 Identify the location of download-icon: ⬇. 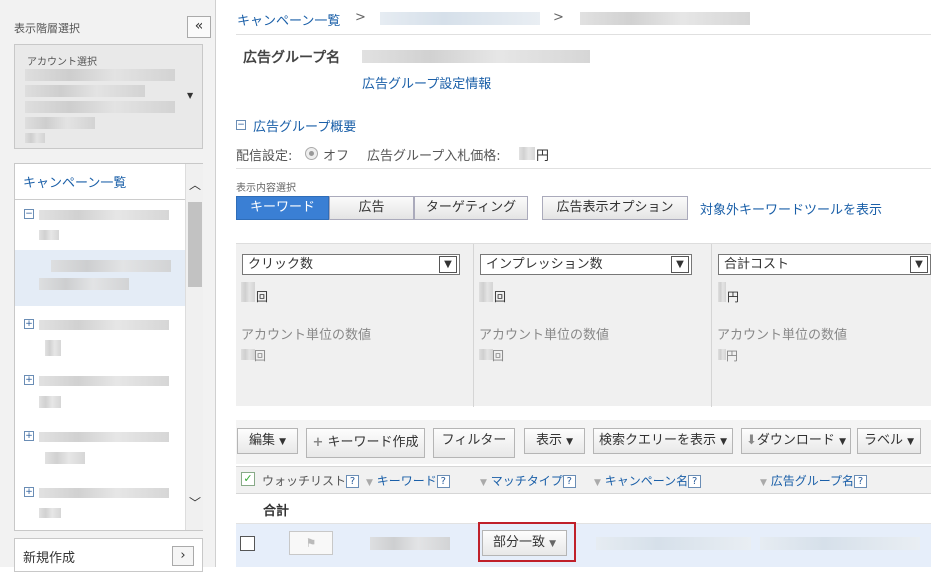
(751, 440).